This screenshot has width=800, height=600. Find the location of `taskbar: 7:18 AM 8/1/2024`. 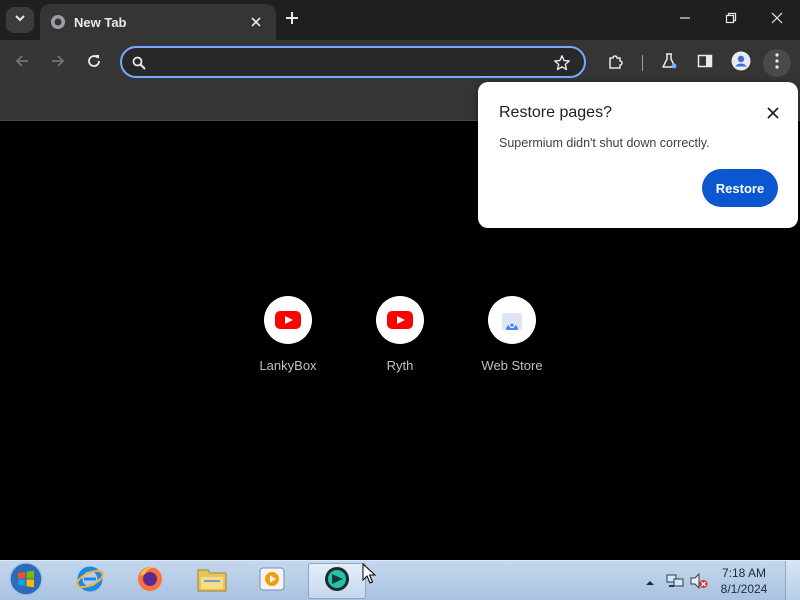

taskbar: 7:18 AM 8/1/2024 is located at coordinates (400, 580).